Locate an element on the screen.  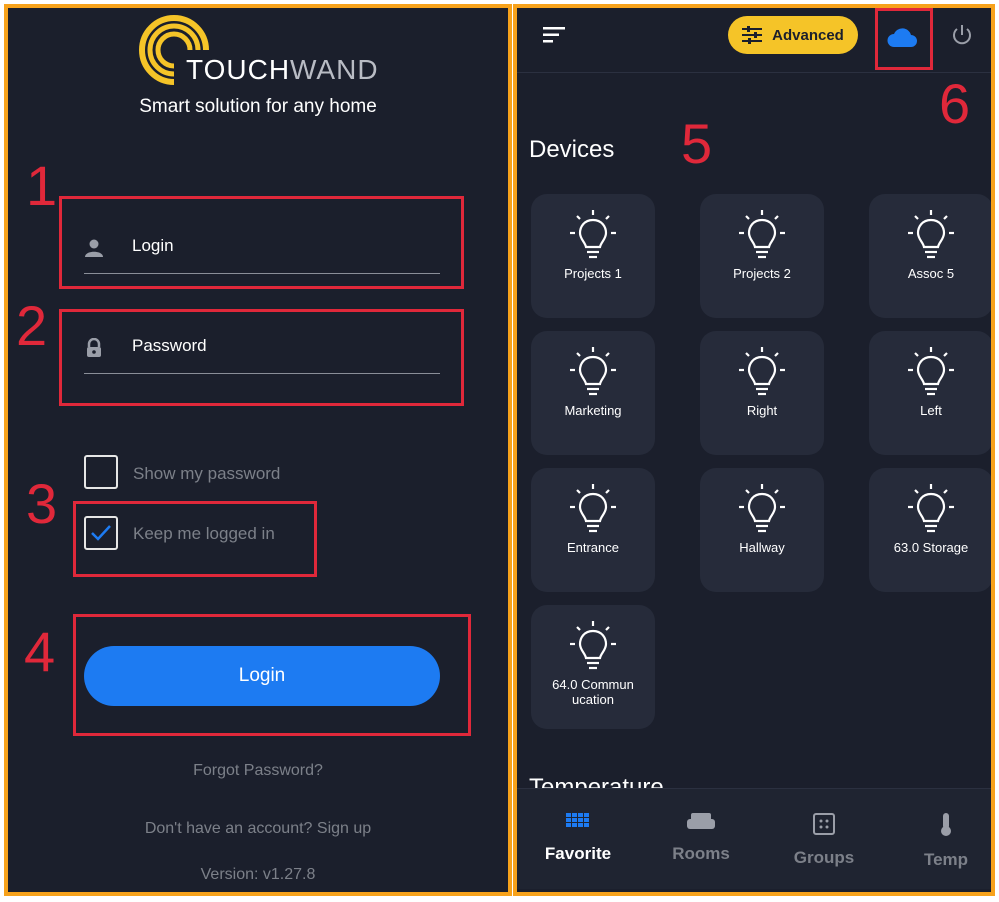
annotation-1: 1 is located at coordinates (42, 185).